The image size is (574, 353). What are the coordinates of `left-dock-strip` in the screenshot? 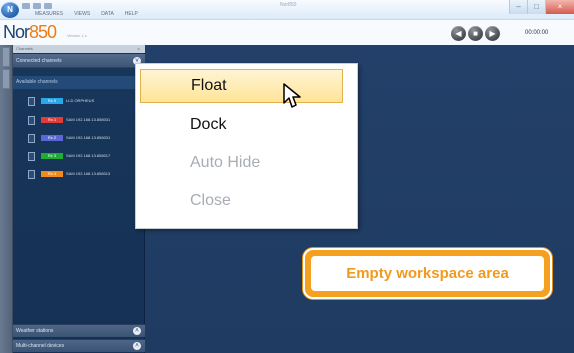 It's located at (6, 199).